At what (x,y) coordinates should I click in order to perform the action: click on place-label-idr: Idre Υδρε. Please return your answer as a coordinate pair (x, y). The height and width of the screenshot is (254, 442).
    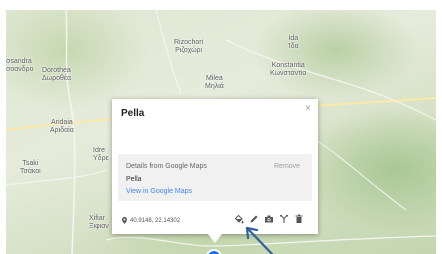
    Looking at the image, I should click on (101, 154).